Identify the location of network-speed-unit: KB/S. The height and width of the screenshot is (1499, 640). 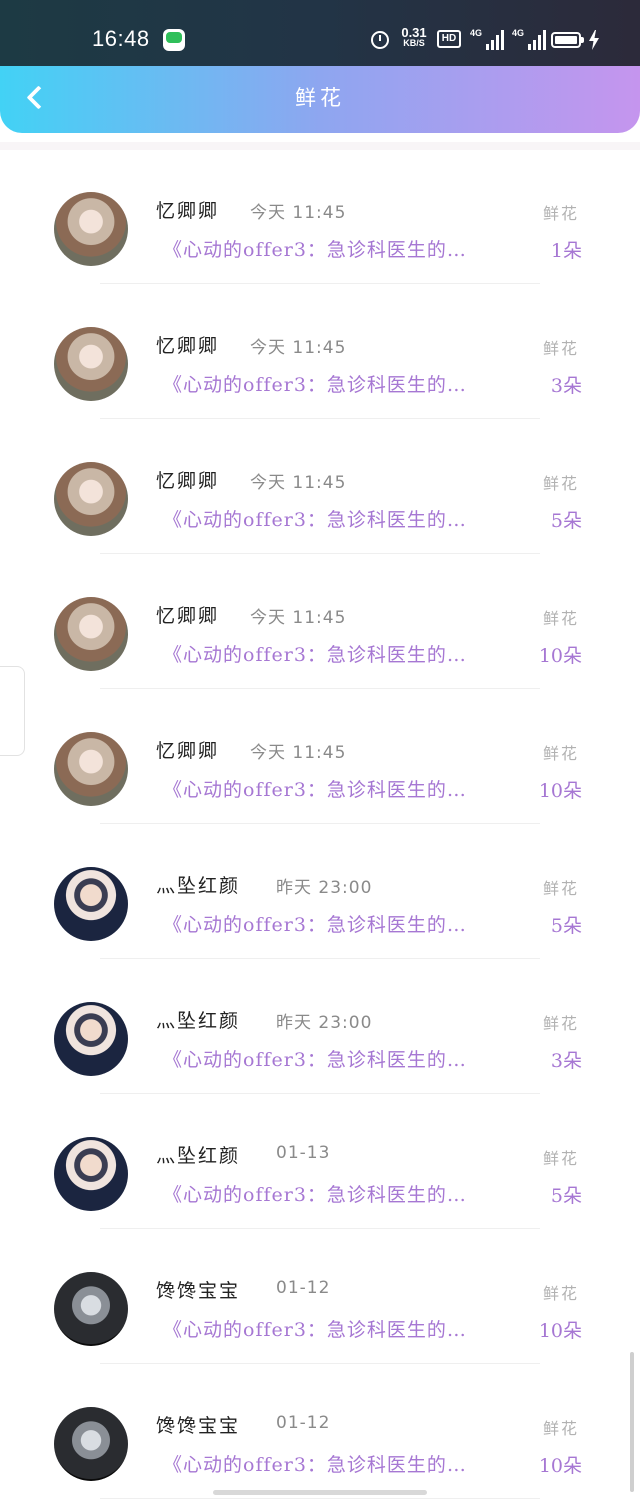
(414, 43).